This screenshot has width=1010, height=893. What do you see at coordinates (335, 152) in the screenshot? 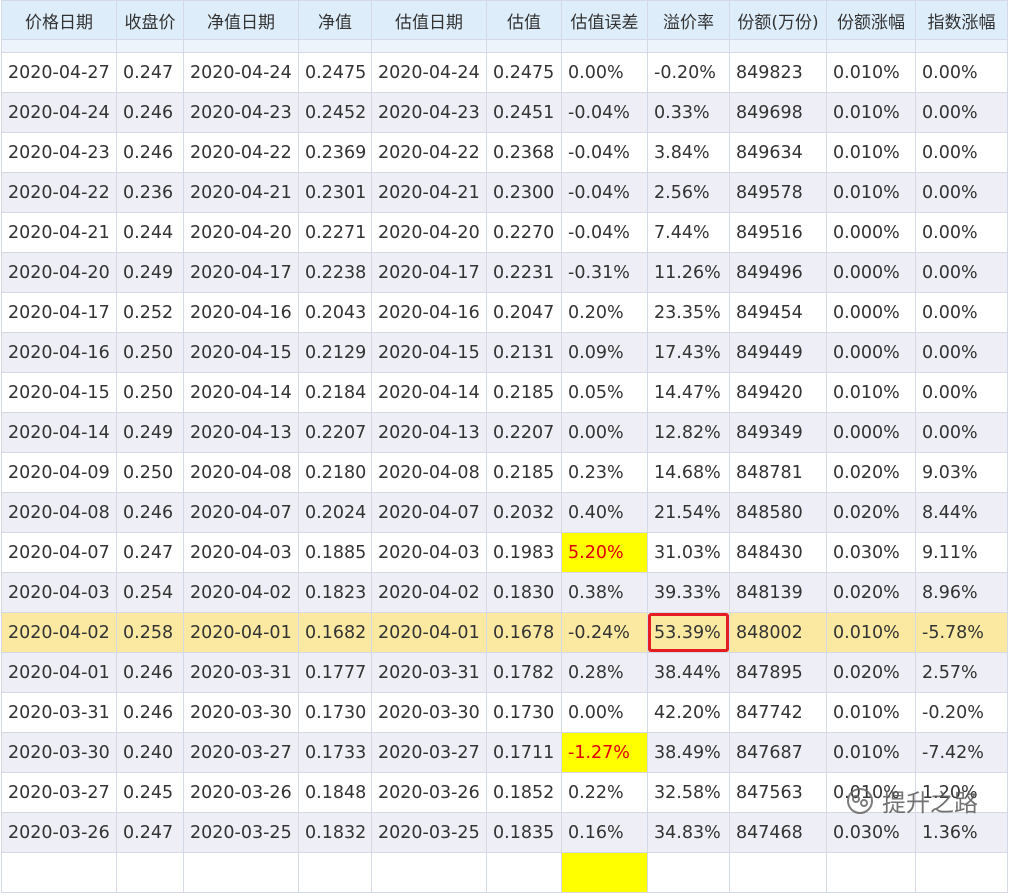
I see `table-cell: 0.2369` at bounding box center [335, 152].